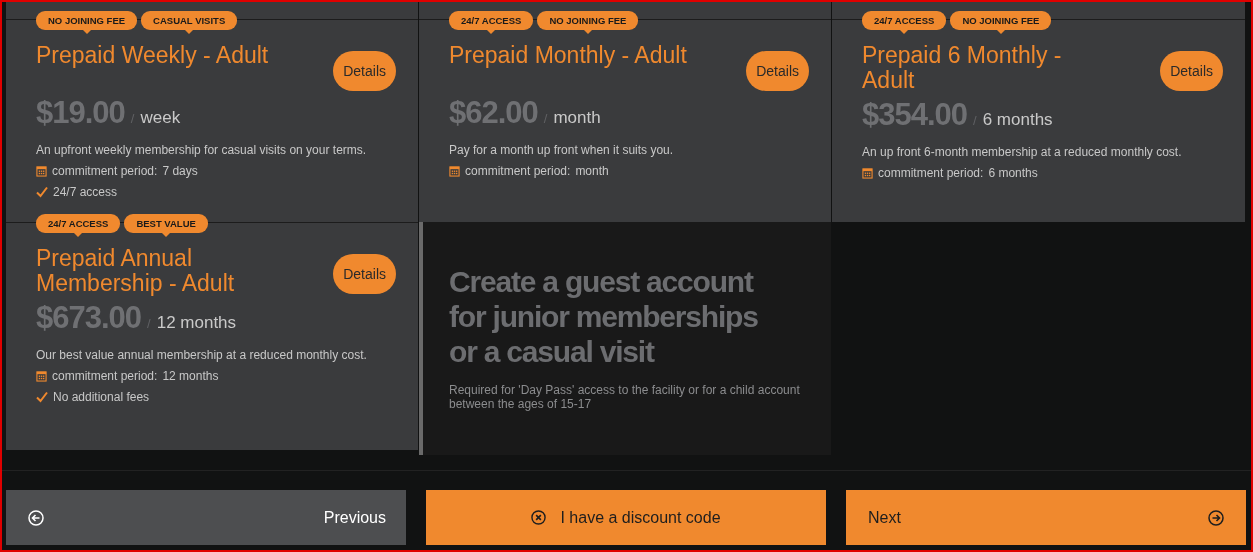 Image resolution: width=1253 pixels, height=552 pixels. I want to click on plan-description: Pay for a month up front when it suits you., so click(562, 150).